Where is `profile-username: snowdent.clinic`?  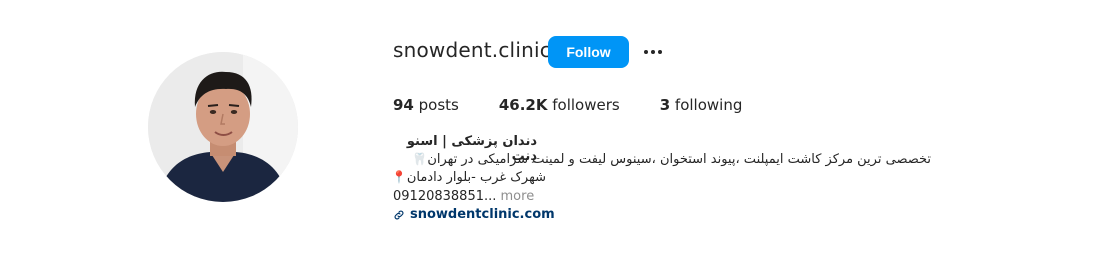
profile-username: snowdent.clinic is located at coordinates (472, 50).